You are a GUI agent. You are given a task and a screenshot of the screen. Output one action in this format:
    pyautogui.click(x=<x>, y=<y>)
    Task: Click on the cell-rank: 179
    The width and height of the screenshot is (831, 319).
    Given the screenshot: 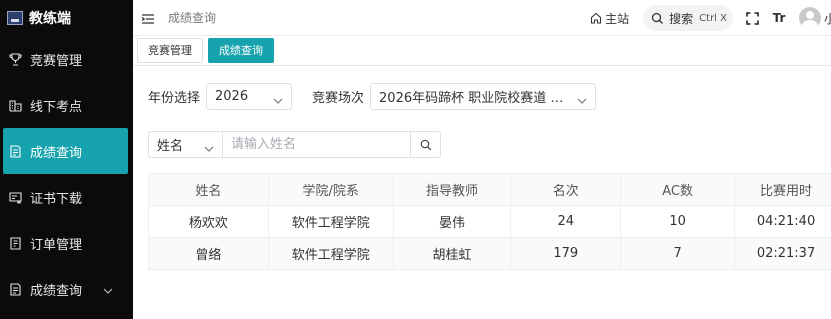 What is the action you would take?
    pyautogui.click(x=566, y=253)
    